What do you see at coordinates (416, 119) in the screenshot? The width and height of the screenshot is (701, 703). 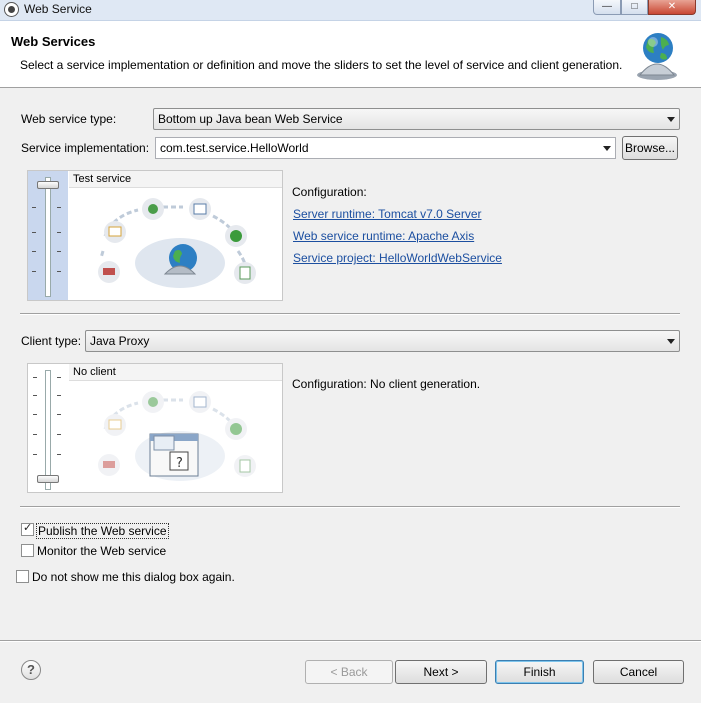 I see `web-service-type-select: Bottom up Java bean Web Service` at bounding box center [416, 119].